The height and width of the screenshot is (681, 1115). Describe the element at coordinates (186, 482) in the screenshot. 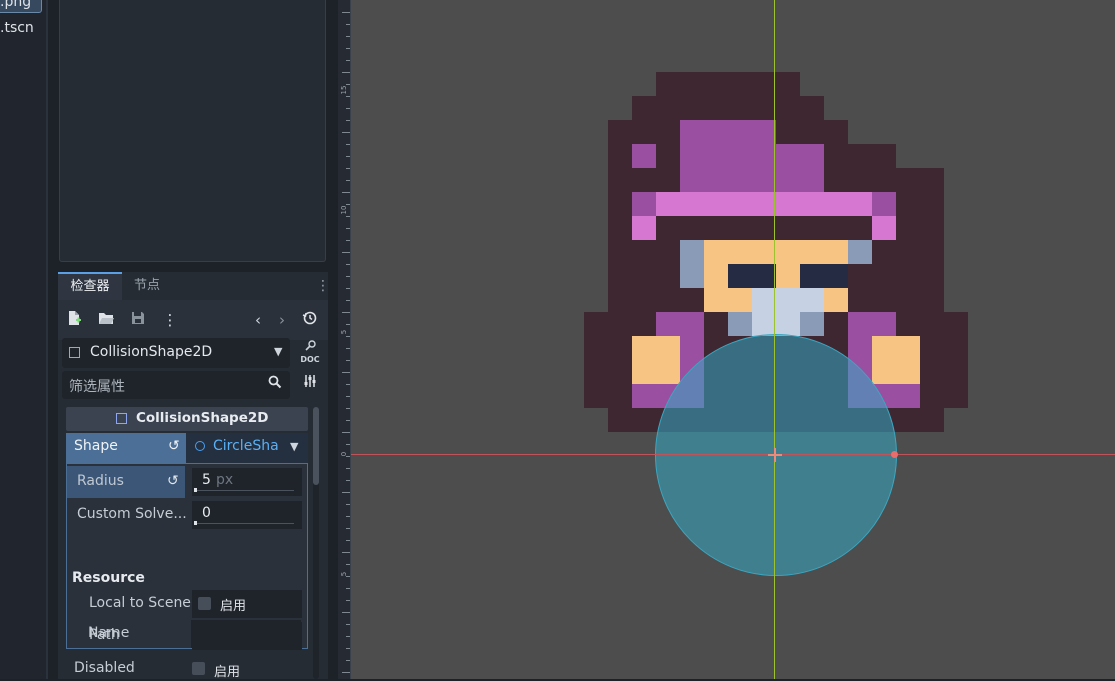

I see `property-radius: Radius ↺ 5 px` at that location.